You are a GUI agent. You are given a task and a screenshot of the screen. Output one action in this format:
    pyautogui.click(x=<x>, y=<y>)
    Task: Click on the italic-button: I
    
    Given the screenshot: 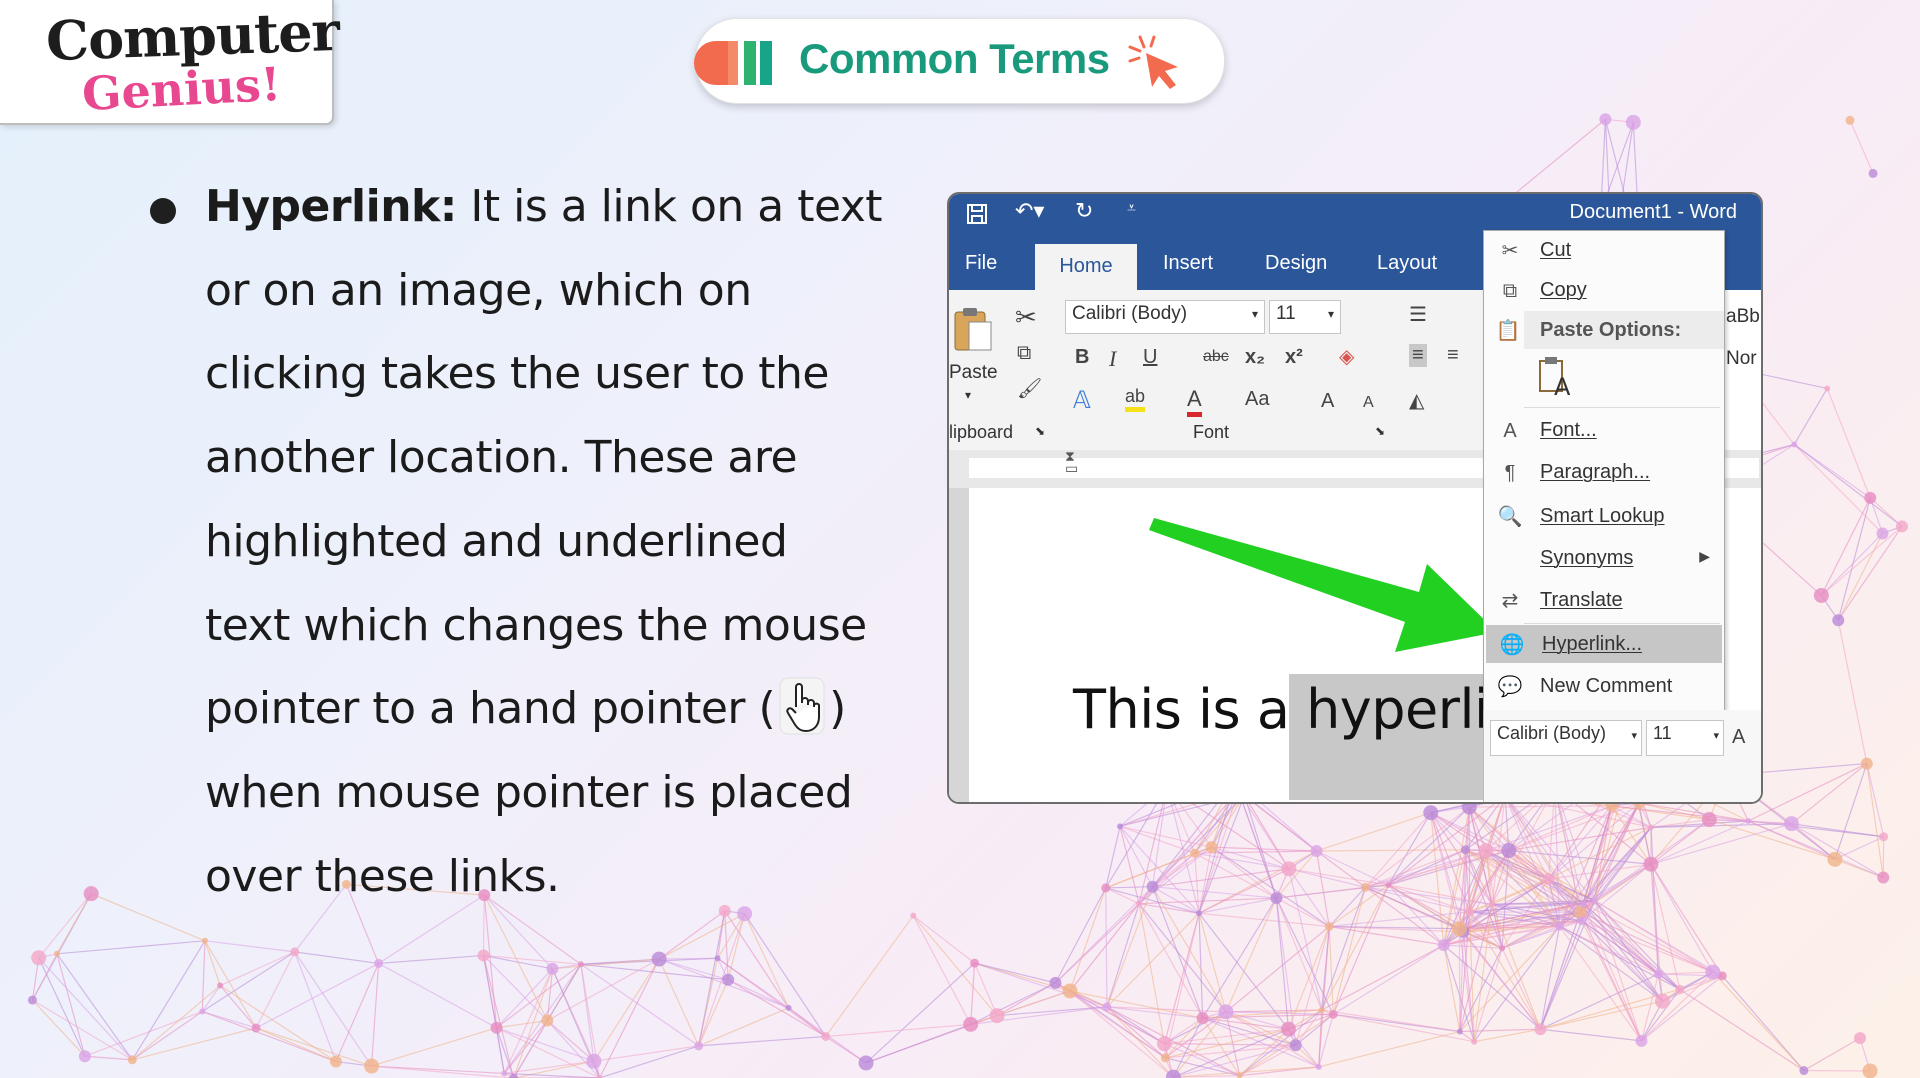 What is the action you would take?
    pyautogui.click(x=1112, y=359)
    